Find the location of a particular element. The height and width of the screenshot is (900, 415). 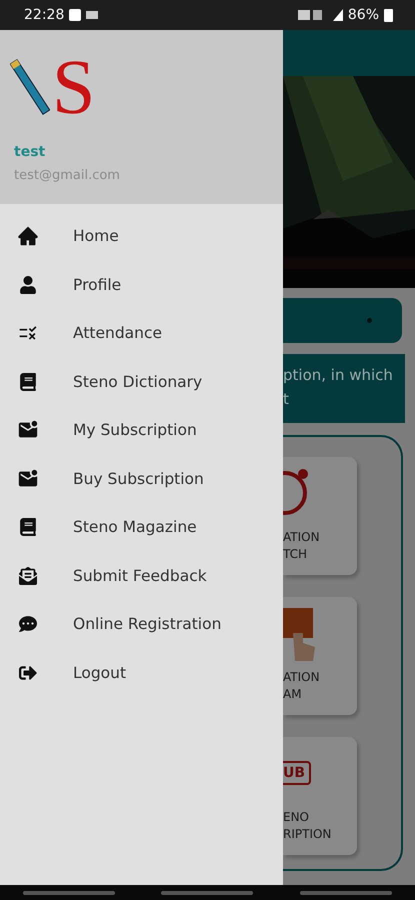

menu-item: Buy Subscription is located at coordinates (141, 478).